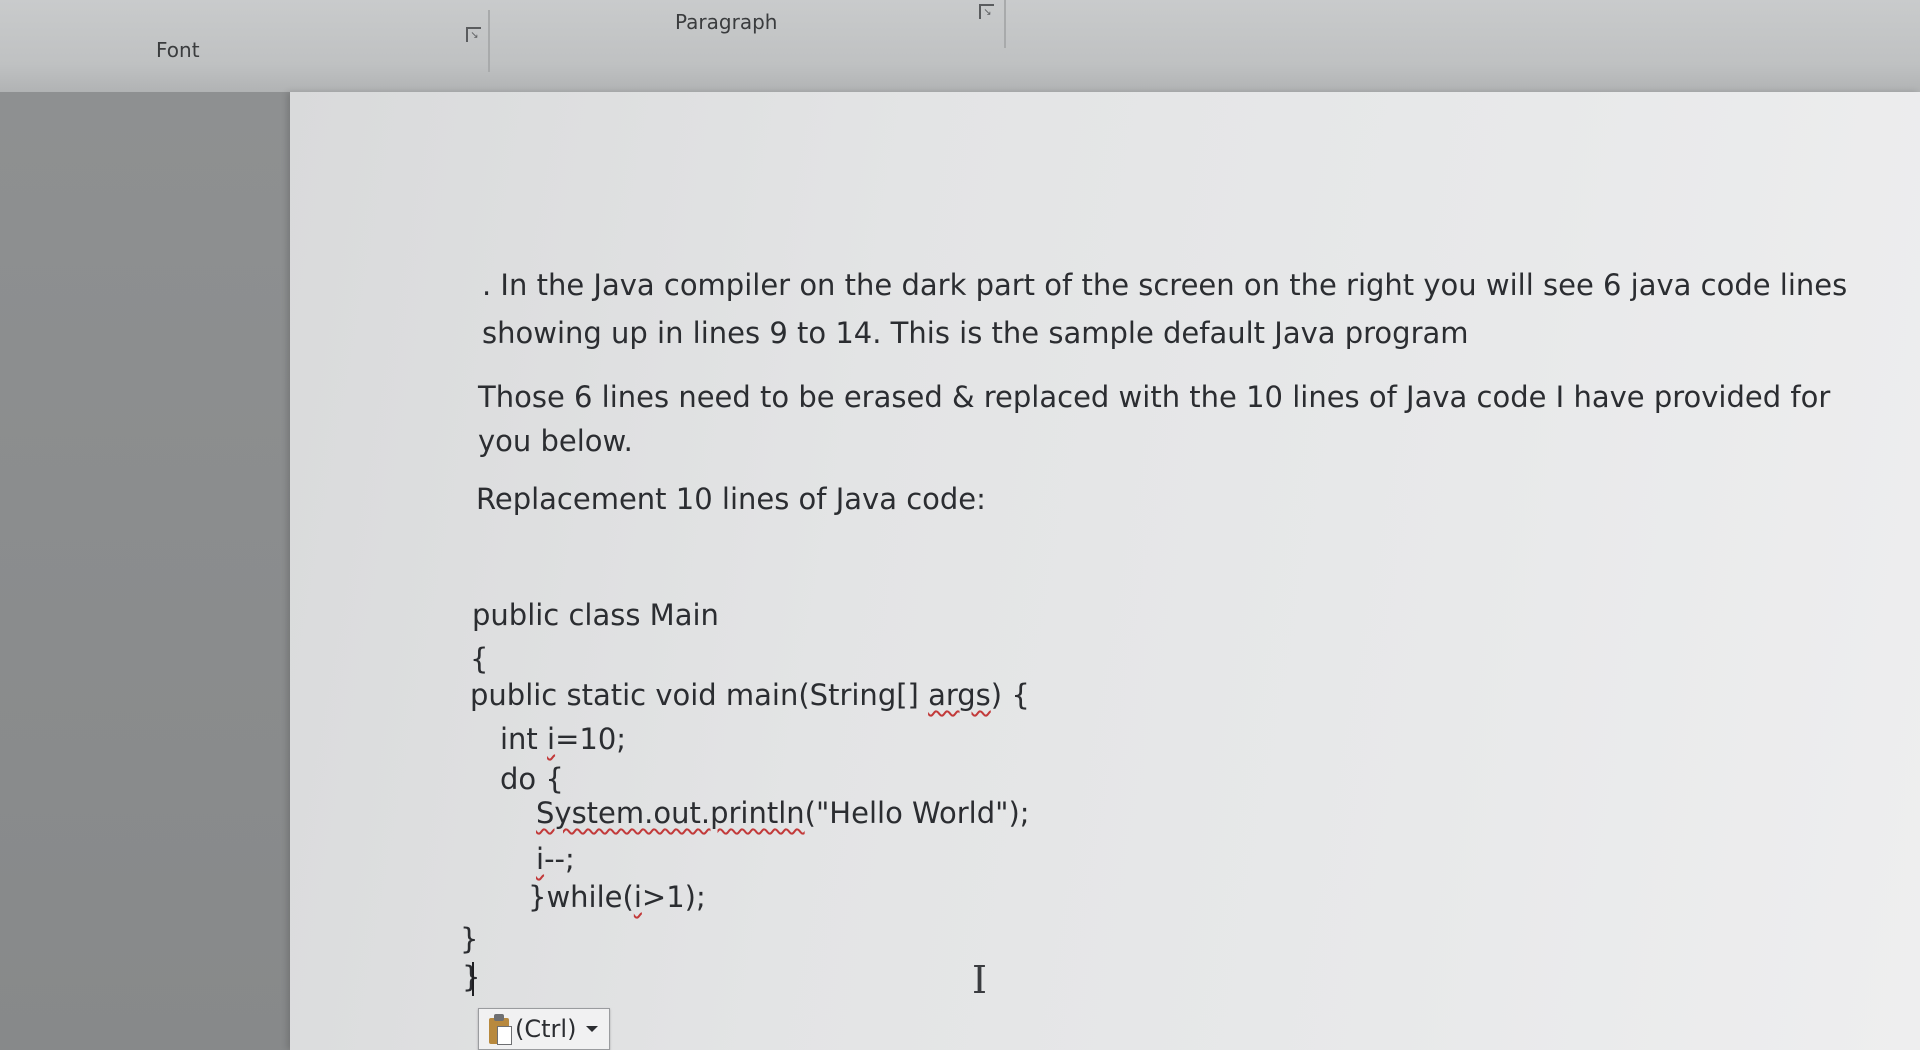 This screenshot has width=1920, height=1050. What do you see at coordinates (555, 441) in the screenshot?
I see `paragraph-2-line-2: you below.` at bounding box center [555, 441].